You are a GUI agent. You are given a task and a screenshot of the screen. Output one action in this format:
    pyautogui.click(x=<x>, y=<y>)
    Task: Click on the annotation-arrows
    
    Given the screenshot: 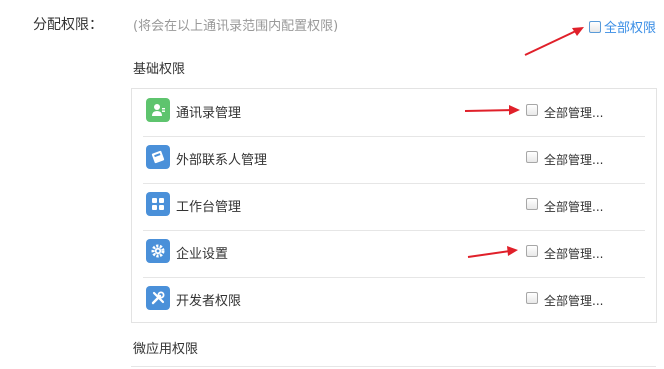 What is the action you would take?
    pyautogui.click(x=524, y=142)
    